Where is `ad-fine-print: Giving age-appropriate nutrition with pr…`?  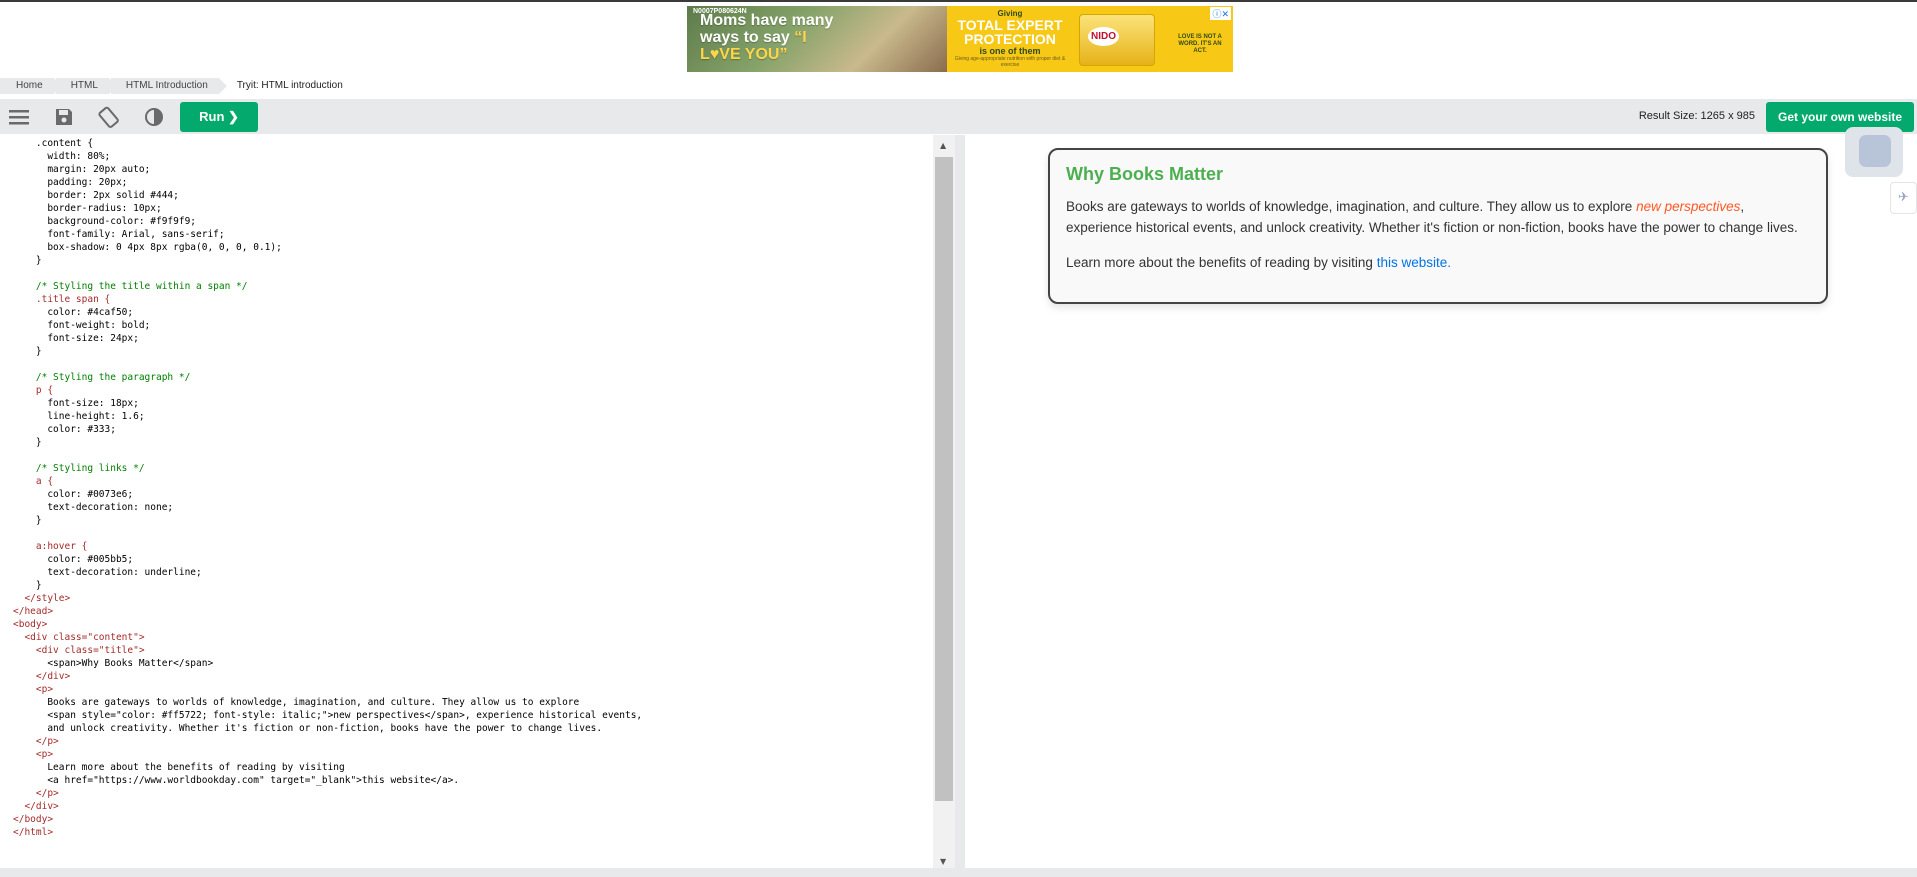 ad-fine-print: Giving age-appropriate nutrition with pr… is located at coordinates (1010, 62).